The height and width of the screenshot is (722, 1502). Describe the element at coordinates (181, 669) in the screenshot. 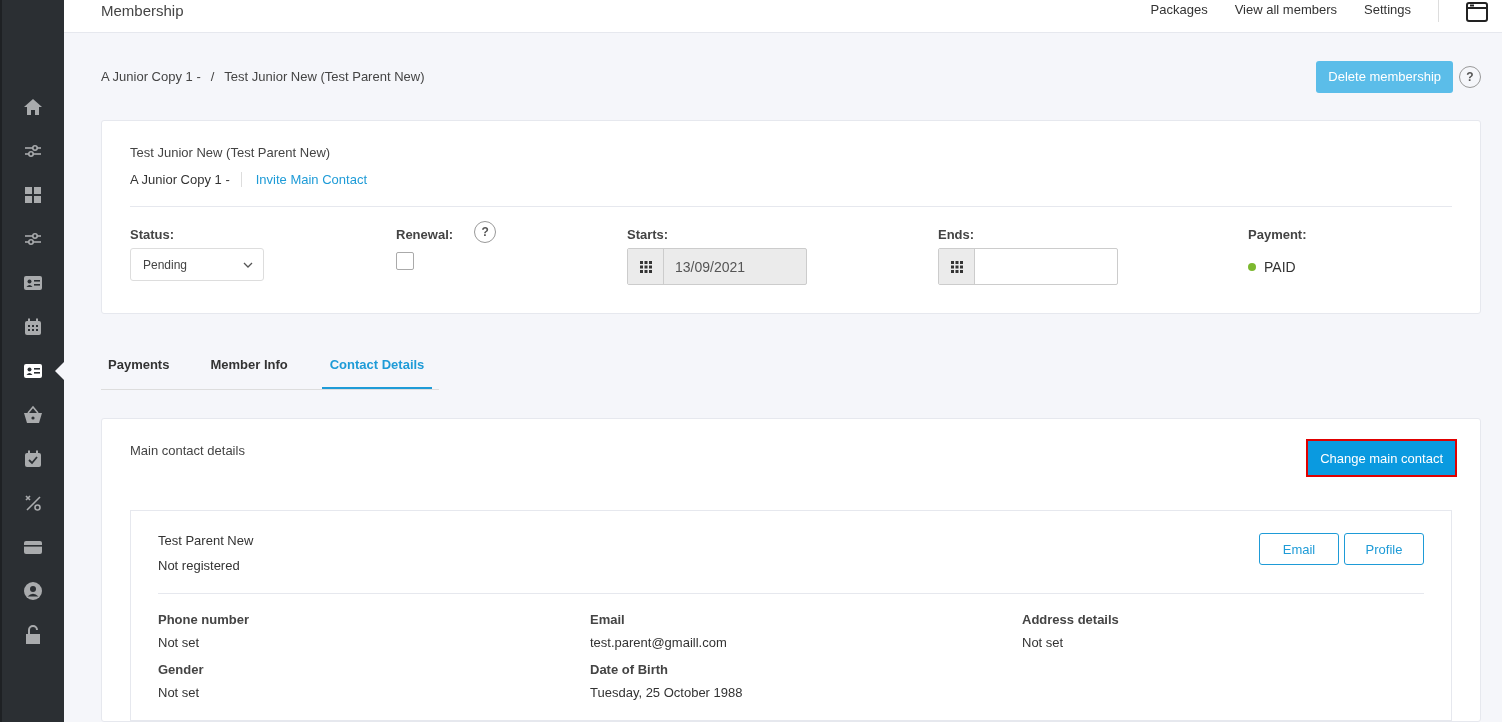

I see `field-label: Gender` at that location.